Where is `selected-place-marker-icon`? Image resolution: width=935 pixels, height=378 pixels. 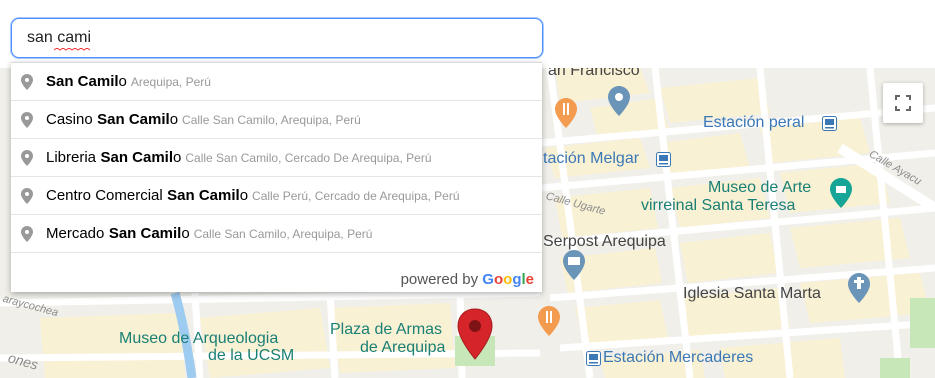 selected-place-marker-icon is located at coordinates (475, 336).